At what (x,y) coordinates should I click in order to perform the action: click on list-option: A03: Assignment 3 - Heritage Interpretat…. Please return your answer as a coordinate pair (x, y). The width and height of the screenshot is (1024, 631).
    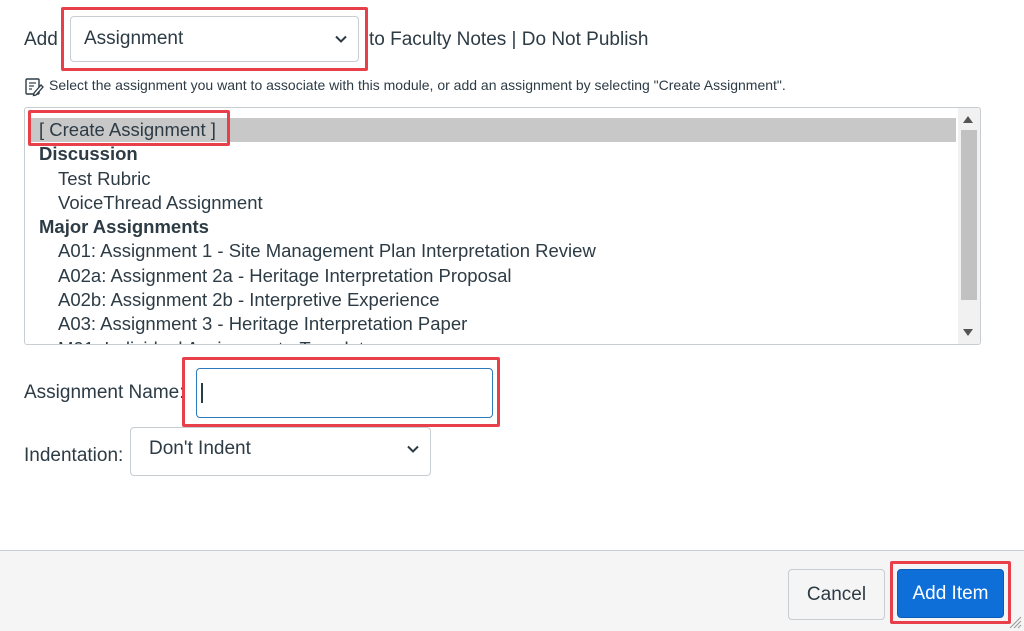
    Looking at the image, I should click on (493, 324).